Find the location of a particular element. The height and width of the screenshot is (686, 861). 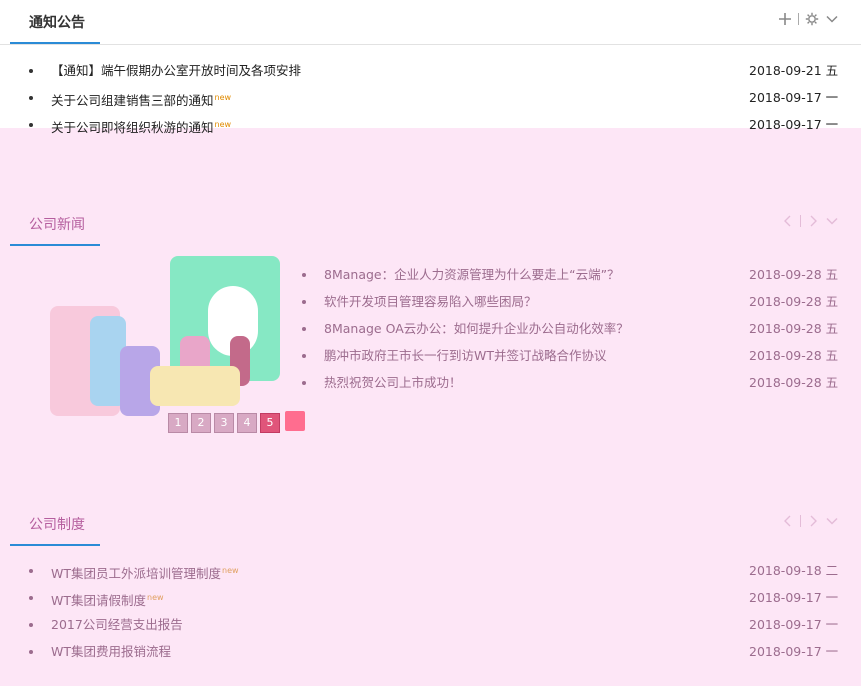

rule-link: 2017公司经营支出报告 is located at coordinates (117, 624).